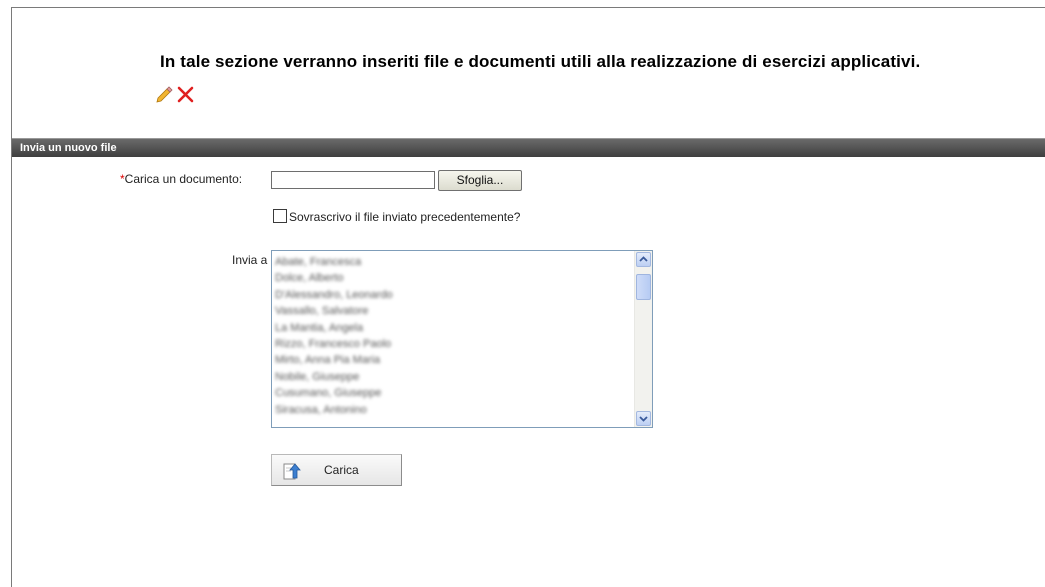  I want to click on upload-button: Carica, so click(336, 470).